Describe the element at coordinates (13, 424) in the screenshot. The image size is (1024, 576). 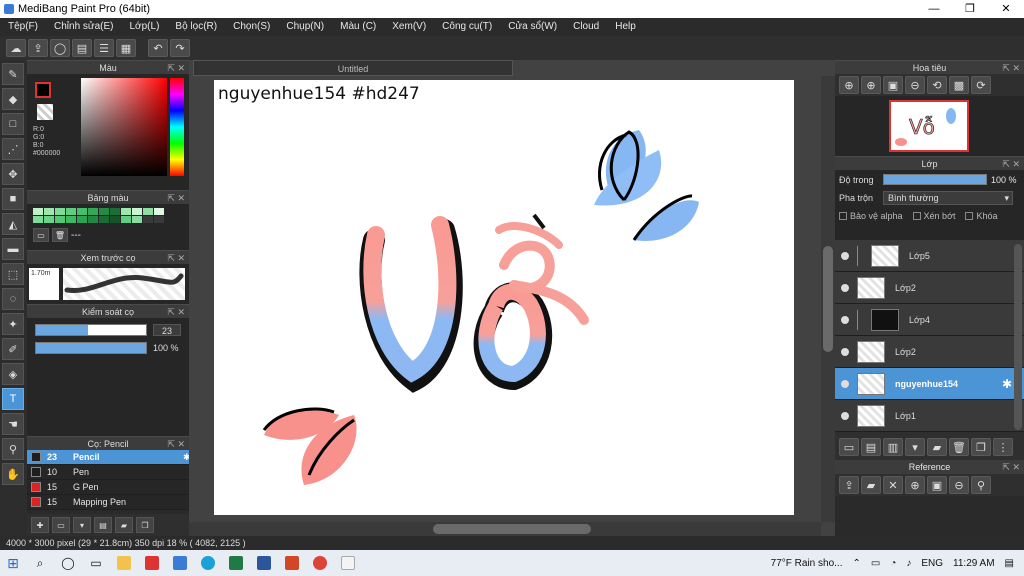
I see `operation-tool-icon: ☚` at that location.